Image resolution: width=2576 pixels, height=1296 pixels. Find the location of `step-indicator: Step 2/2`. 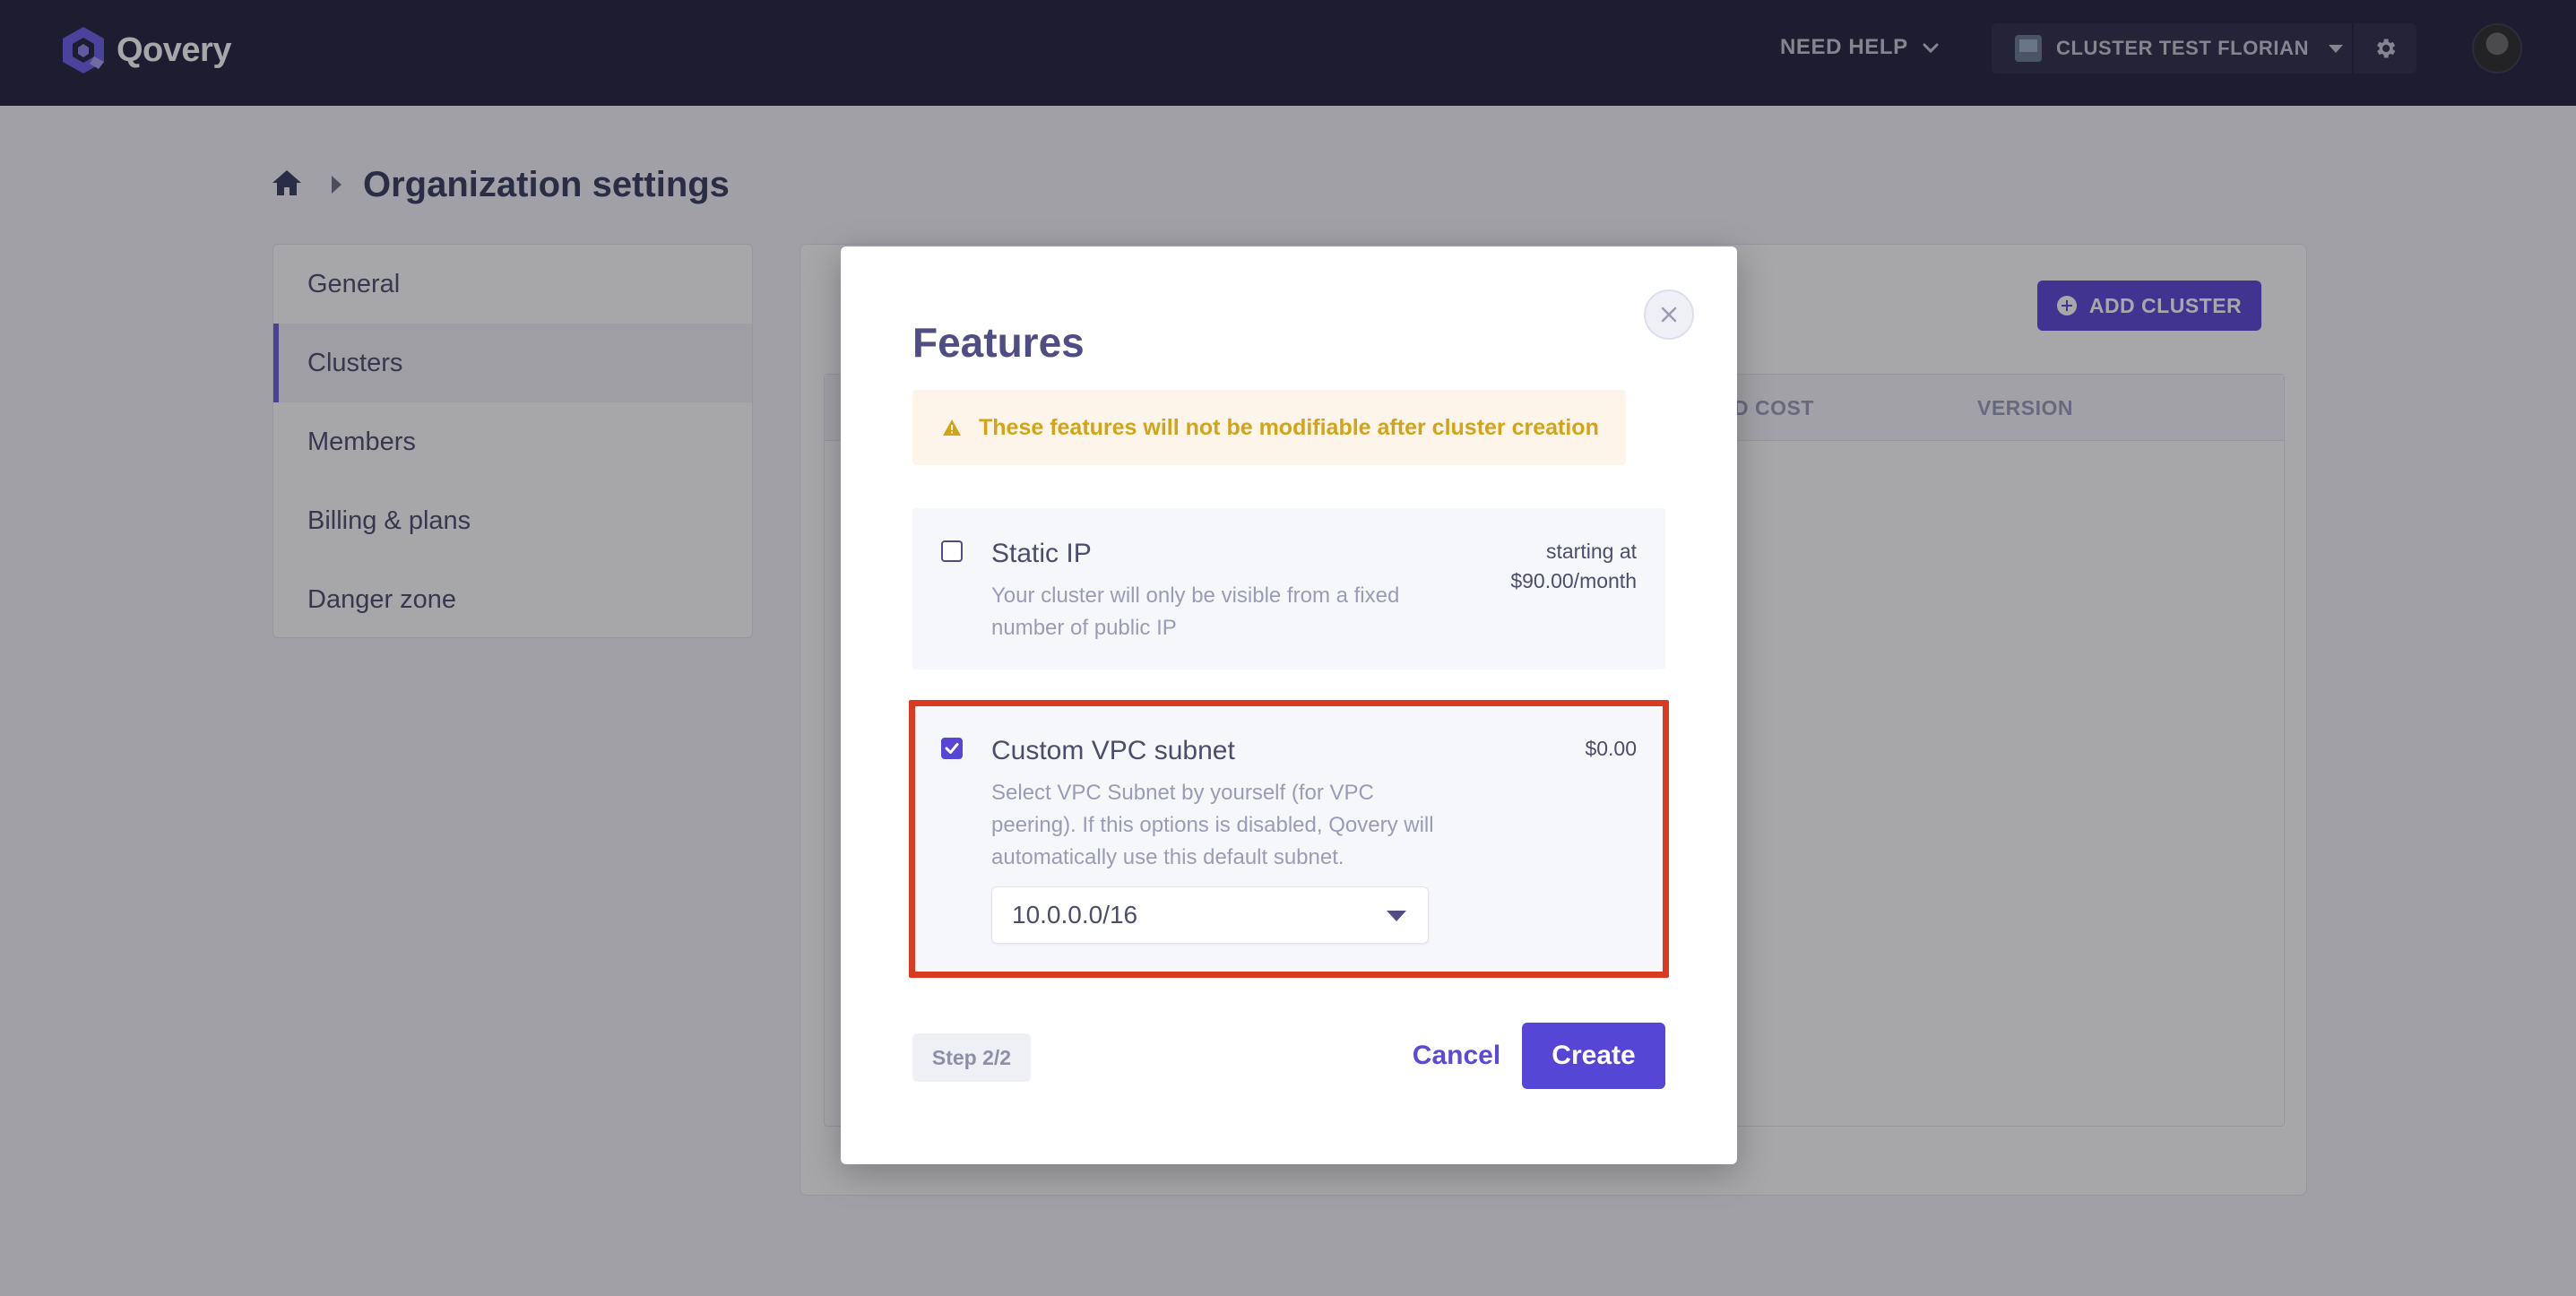

step-indicator: Step 2/2 is located at coordinates (971, 1057).